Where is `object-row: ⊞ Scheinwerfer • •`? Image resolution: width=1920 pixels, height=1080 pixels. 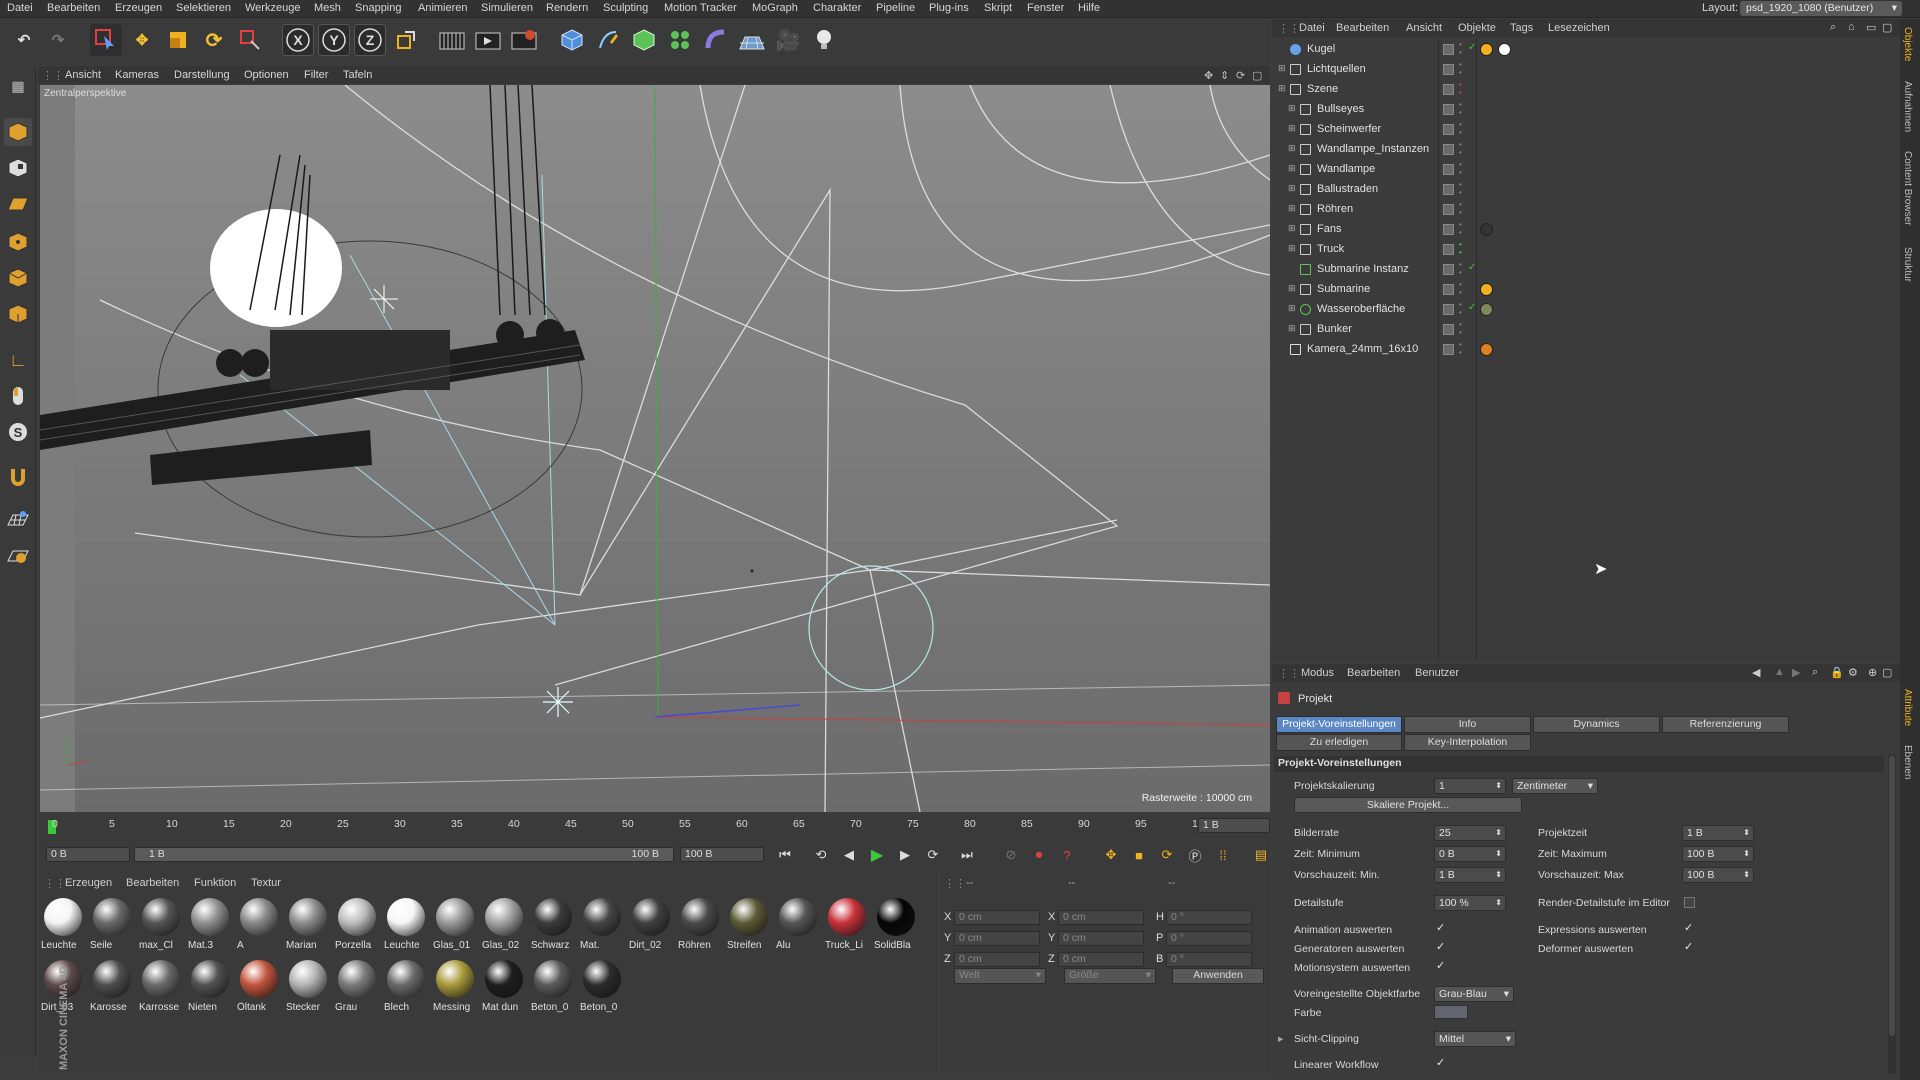 object-row: ⊞ Scheinwerfer • • is located at coordinates (1586, 130).